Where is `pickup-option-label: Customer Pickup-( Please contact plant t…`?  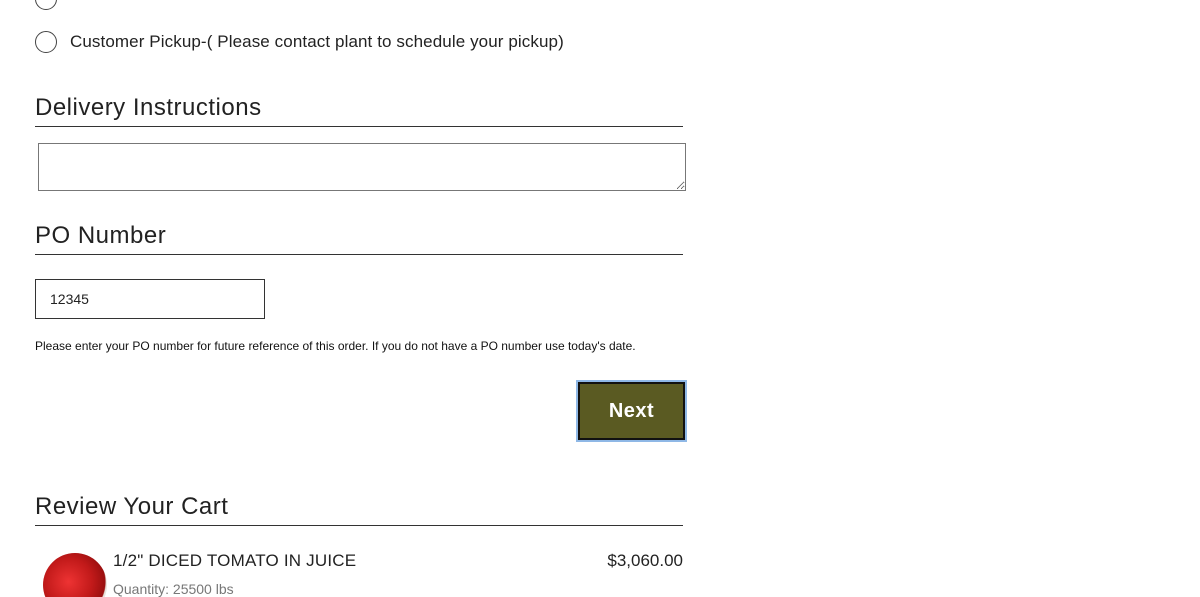 pickup-option-label: Customer Pickup-( Please contact plant t… is located at coordinates (317, 41).